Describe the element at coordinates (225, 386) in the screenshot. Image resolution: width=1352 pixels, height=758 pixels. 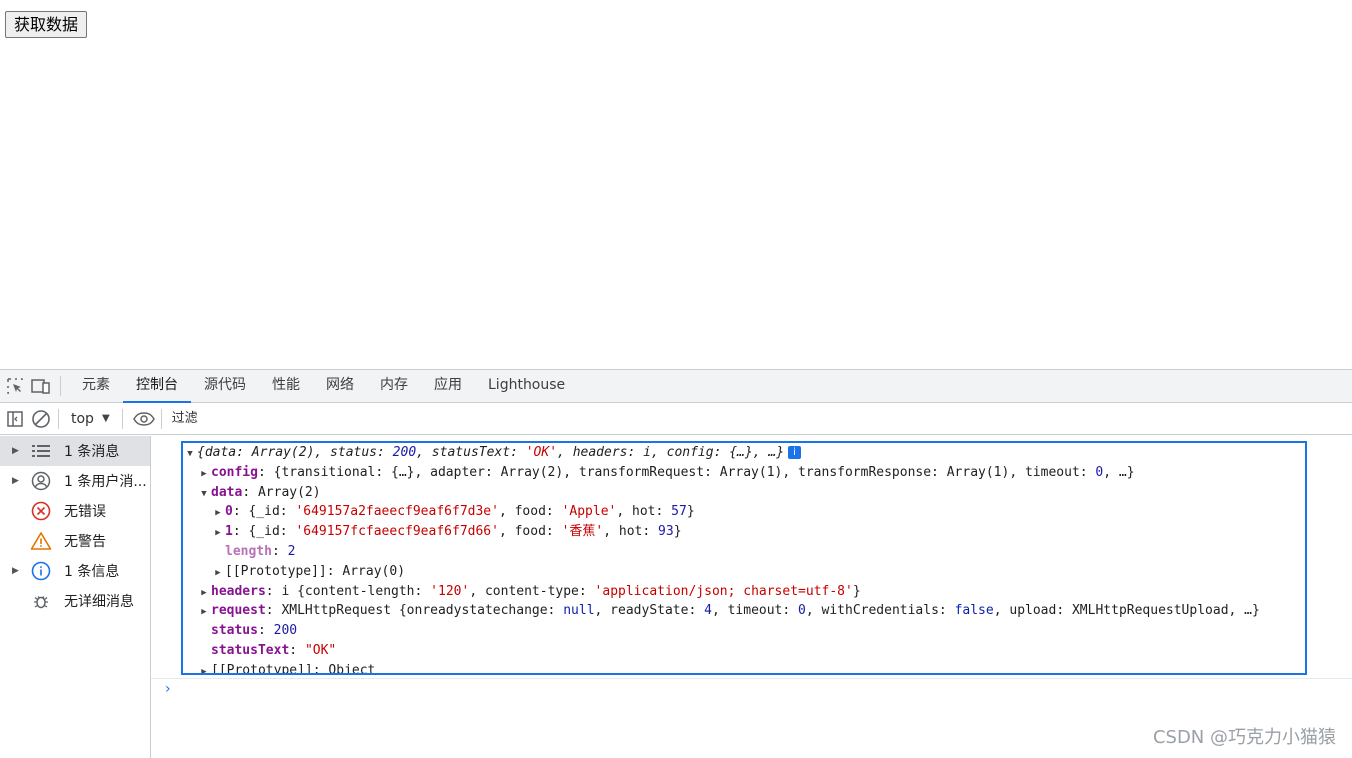
I see `tab-sources: 源代码` at that location.